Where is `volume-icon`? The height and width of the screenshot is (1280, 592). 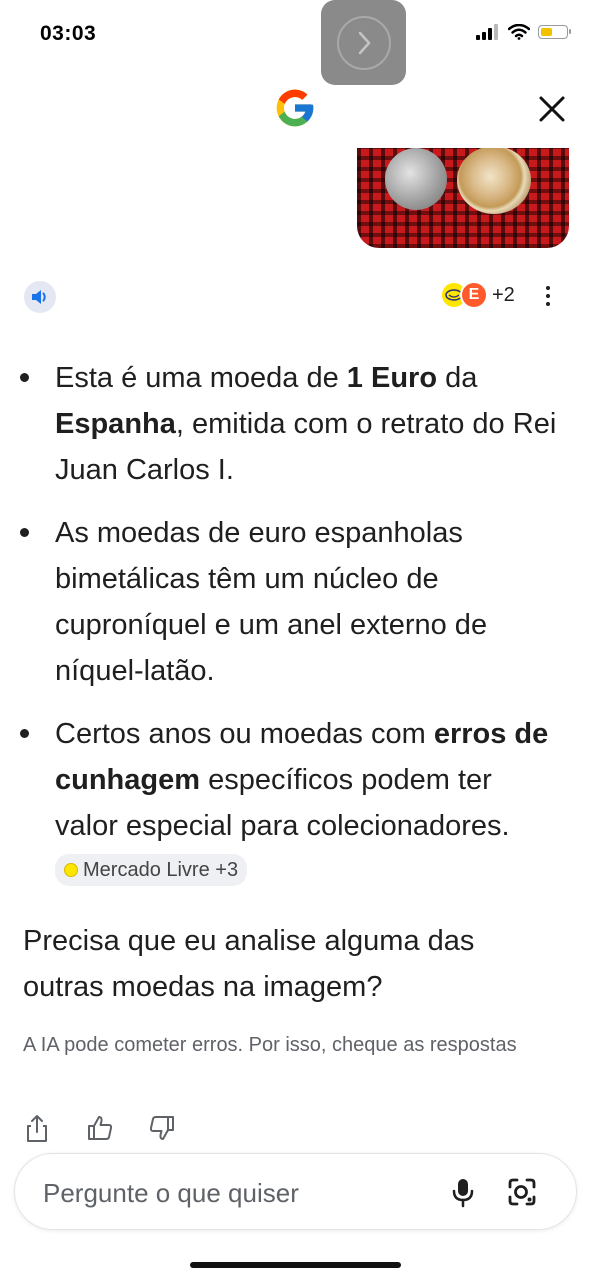 volume-icon is located at coordinates (39, 297).